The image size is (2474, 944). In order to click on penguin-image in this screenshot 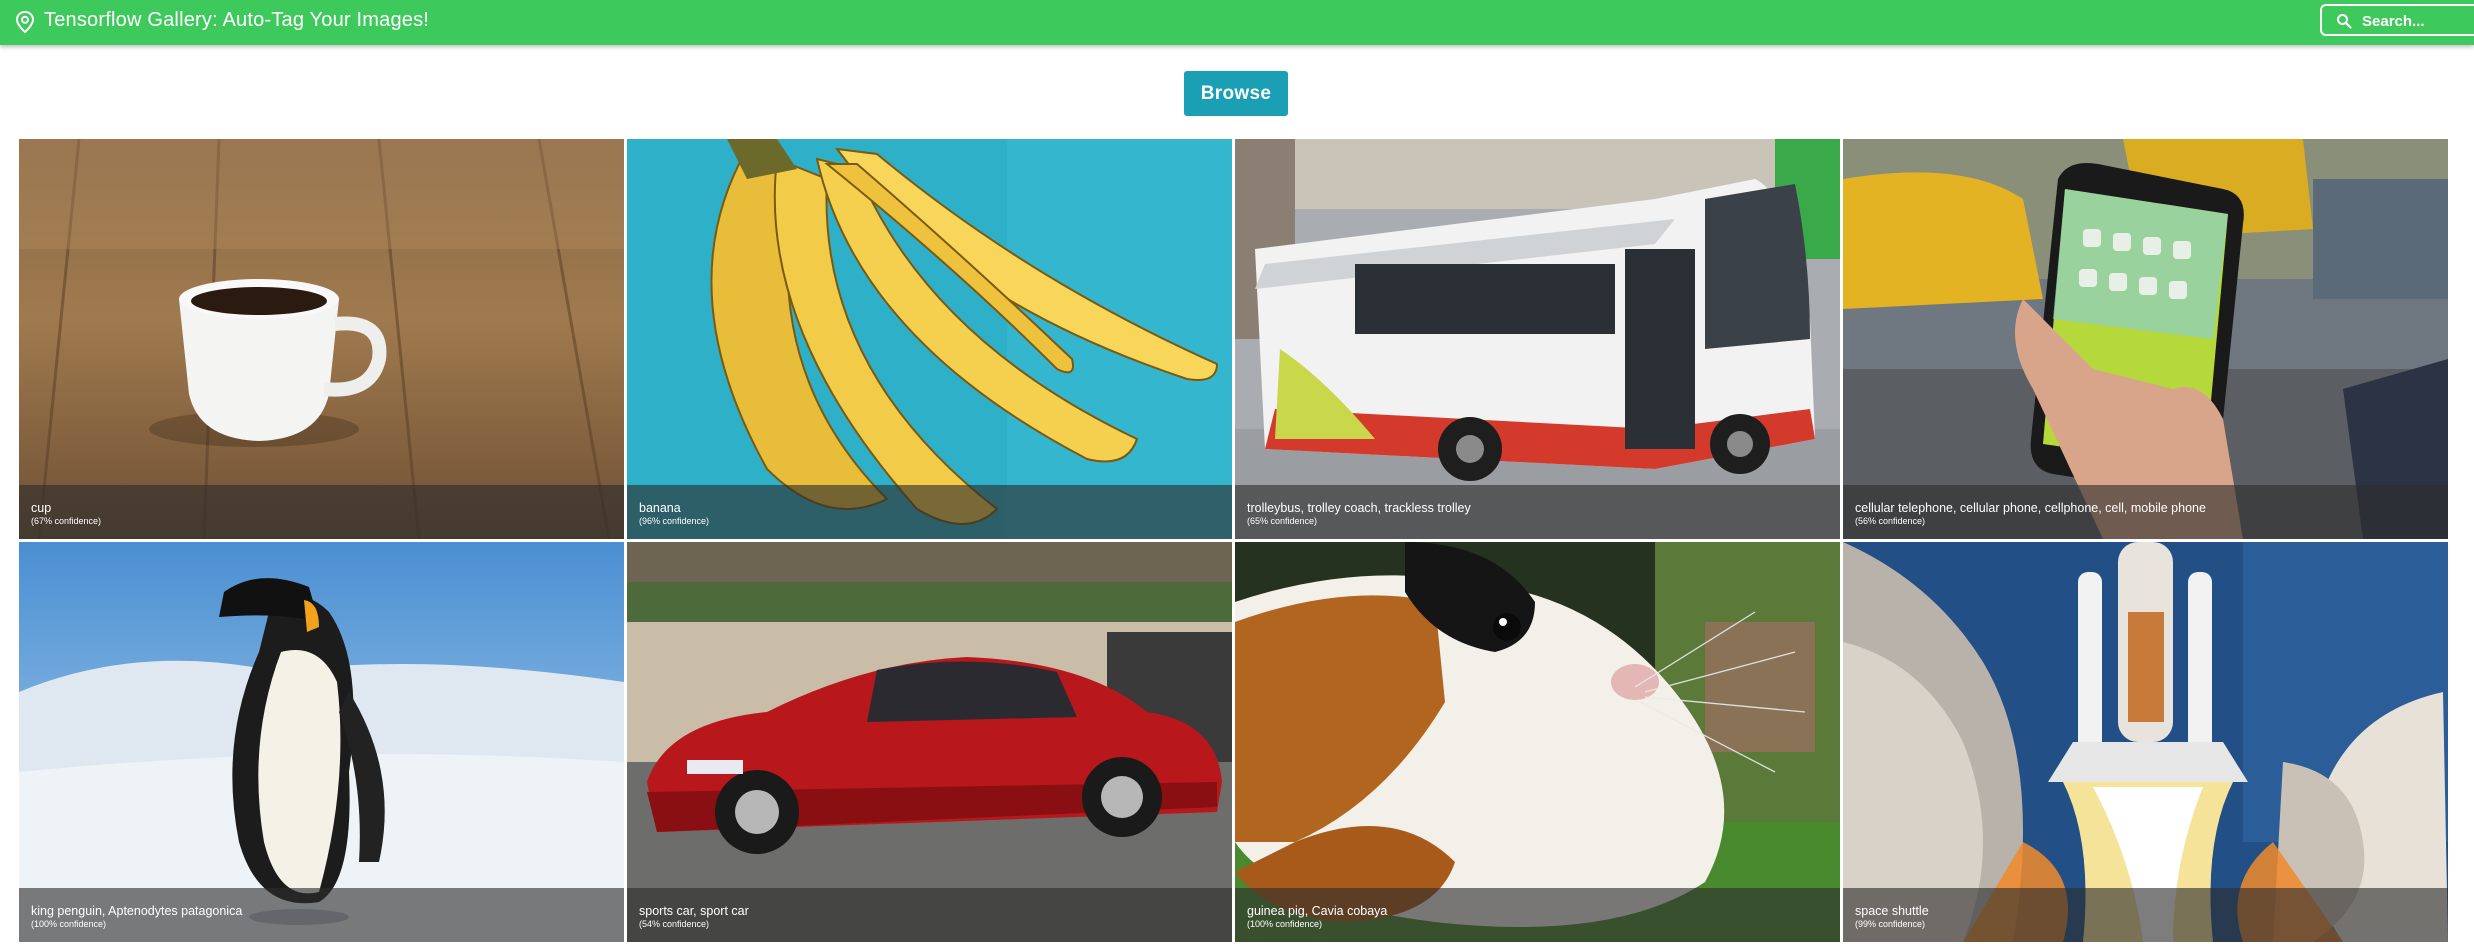, I will do `click(321, 742)`.